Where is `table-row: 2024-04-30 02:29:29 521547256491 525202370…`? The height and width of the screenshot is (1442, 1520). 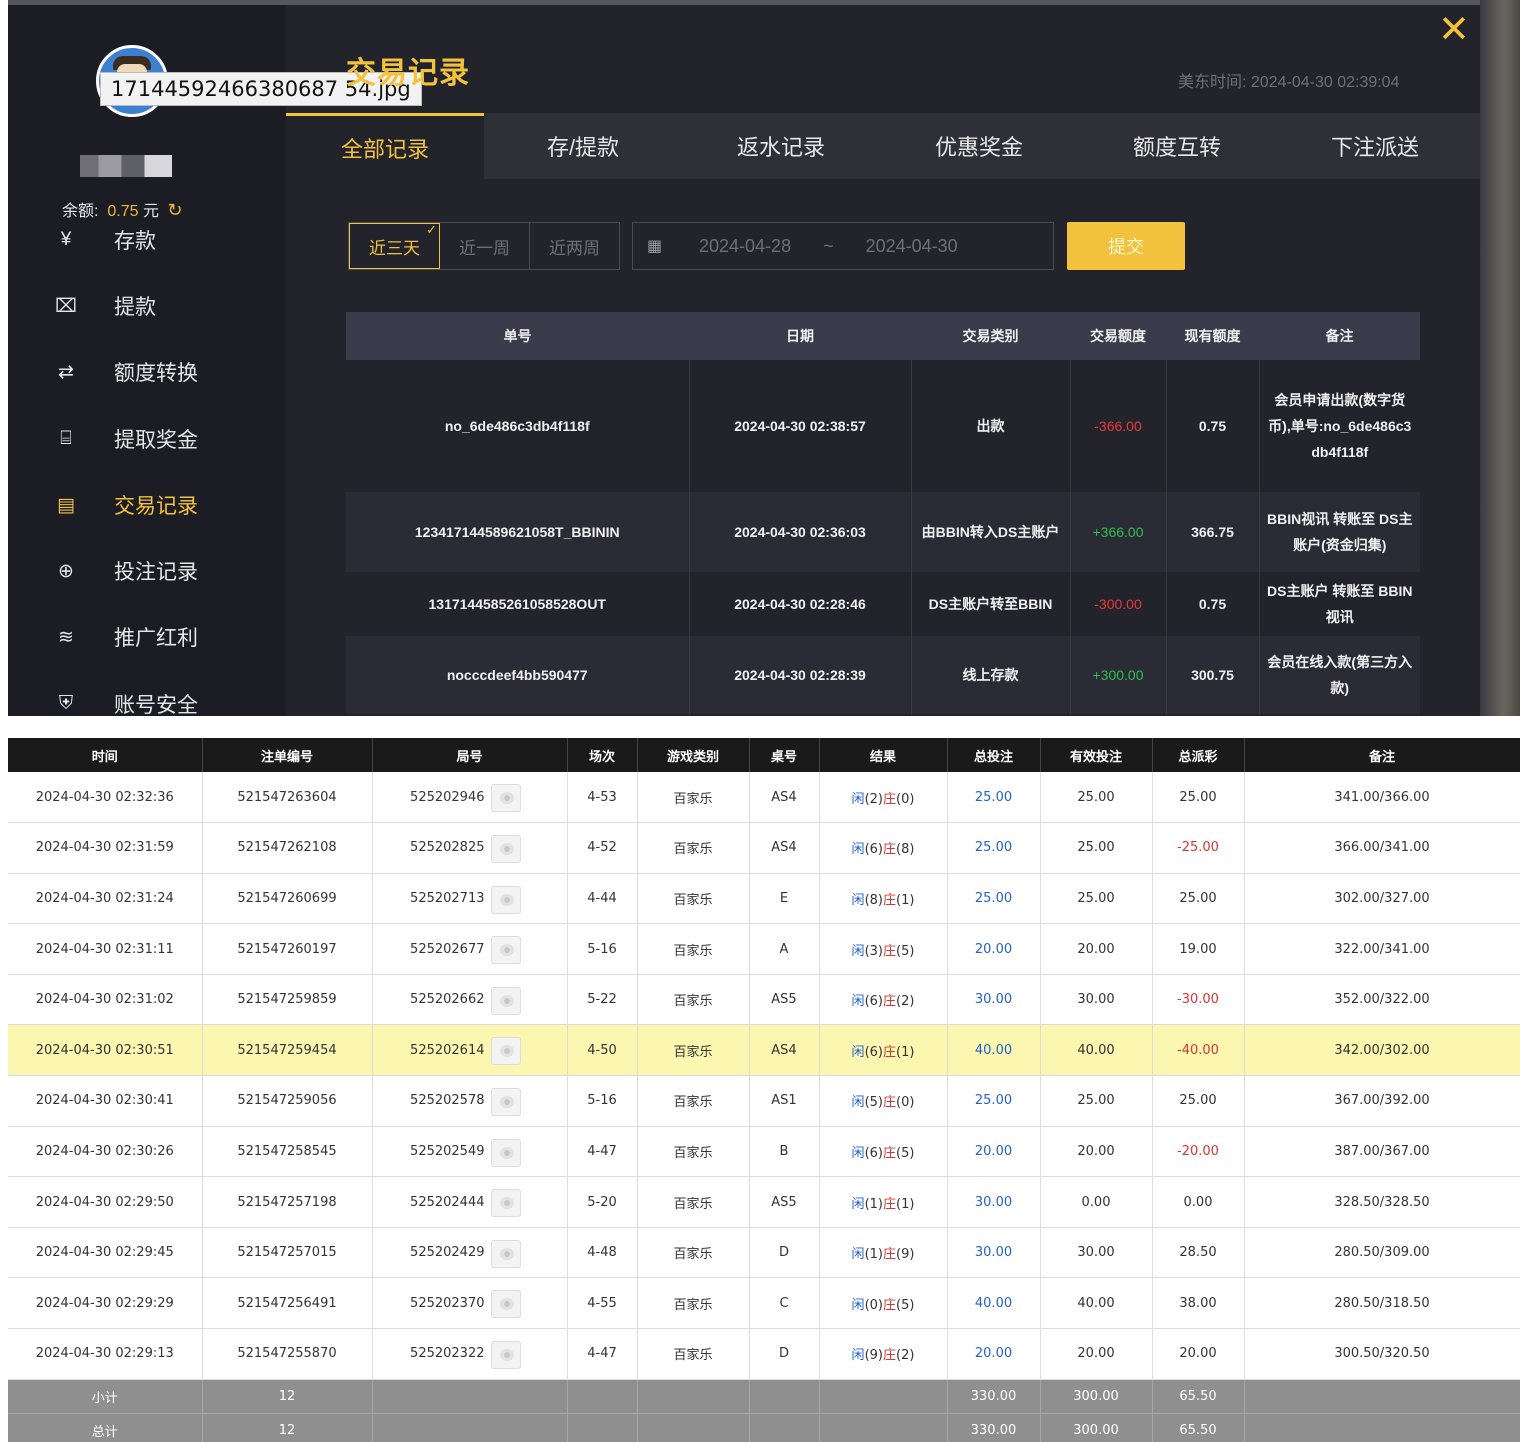 table-row: 2024-04-30 02:29:29 521547256491 525202370… is located at coordinates (764, 1303).